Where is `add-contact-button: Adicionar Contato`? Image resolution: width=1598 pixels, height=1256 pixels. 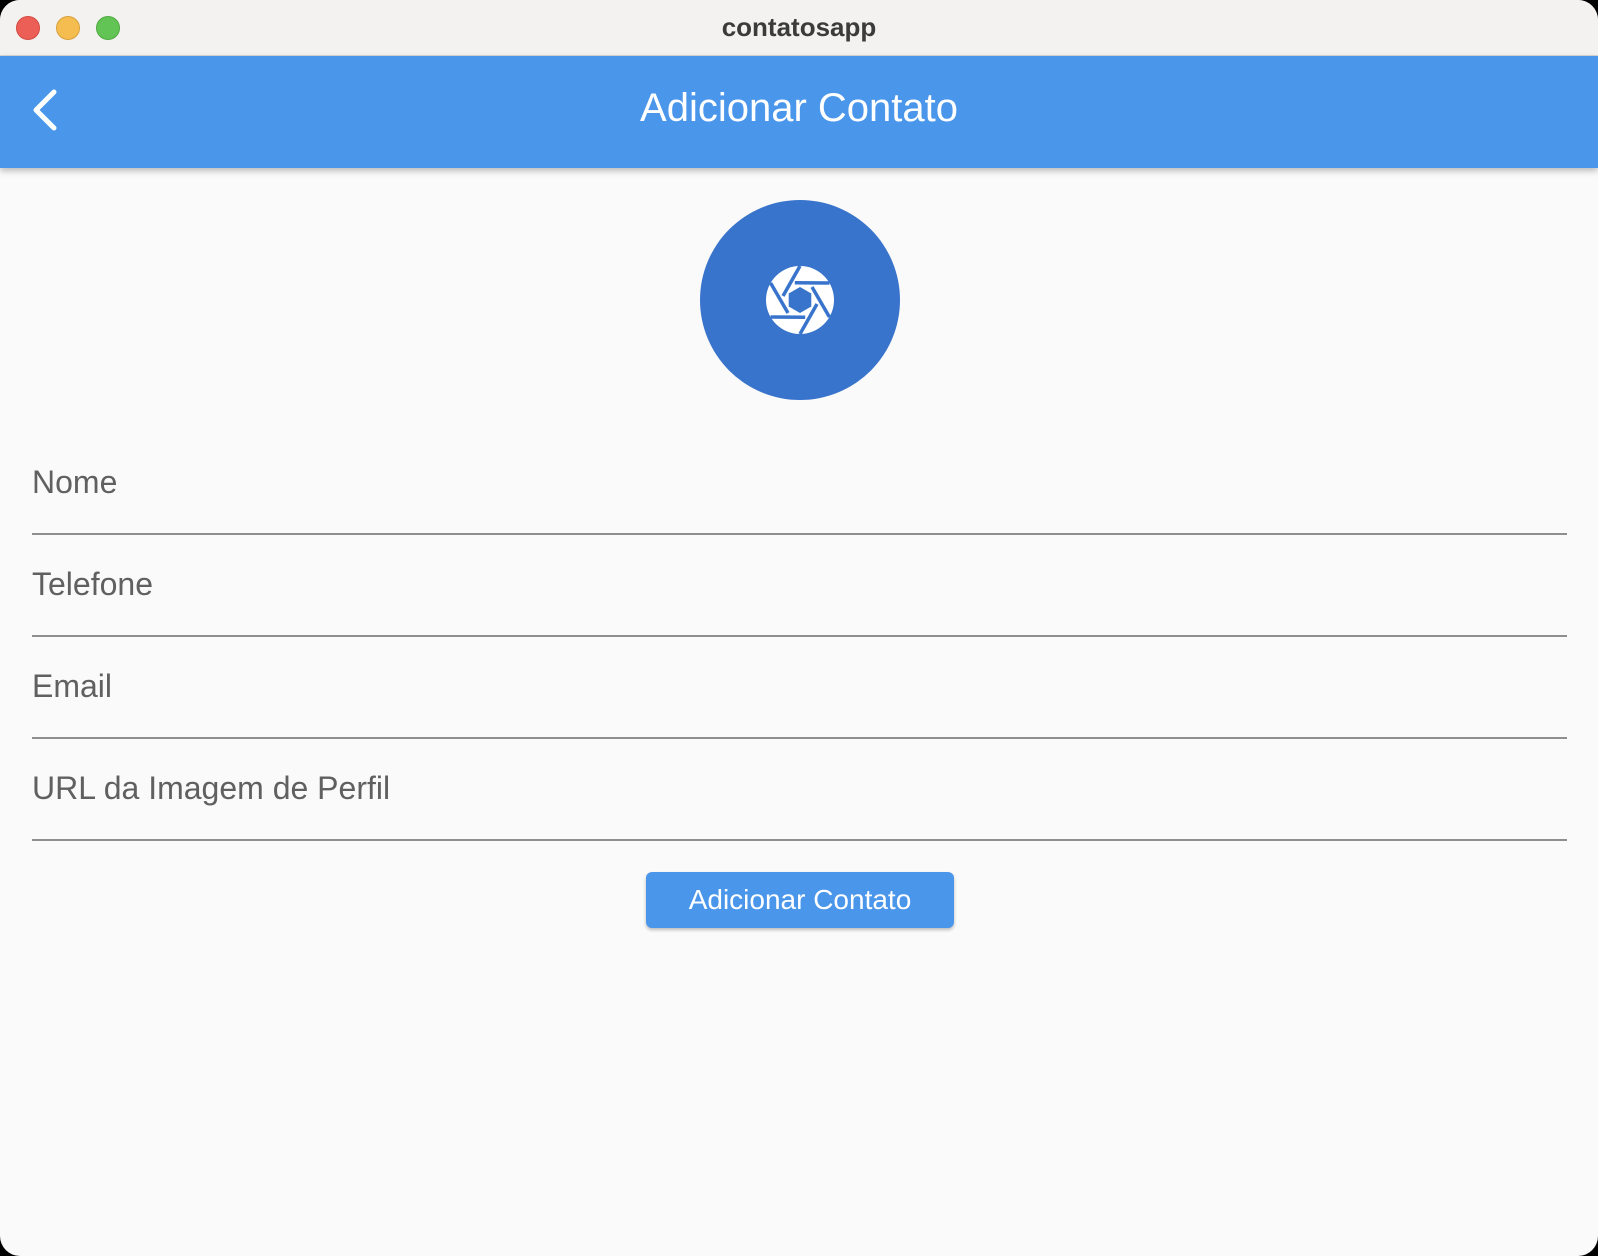
add-contact-button: Adicionar Contato is located at coordinates (800, 900).